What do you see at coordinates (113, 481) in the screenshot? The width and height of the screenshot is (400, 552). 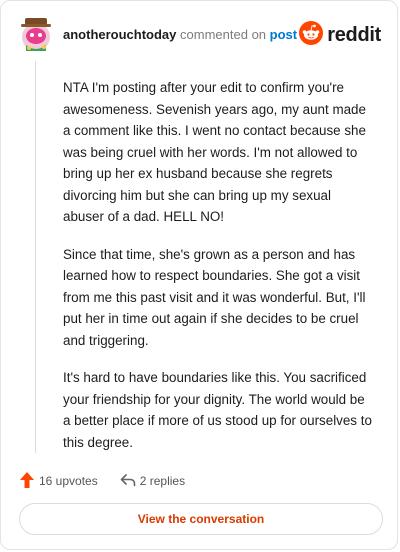 I see `comment-actions: 16 upvotes 2 replies` at bounding box center [113, 481].